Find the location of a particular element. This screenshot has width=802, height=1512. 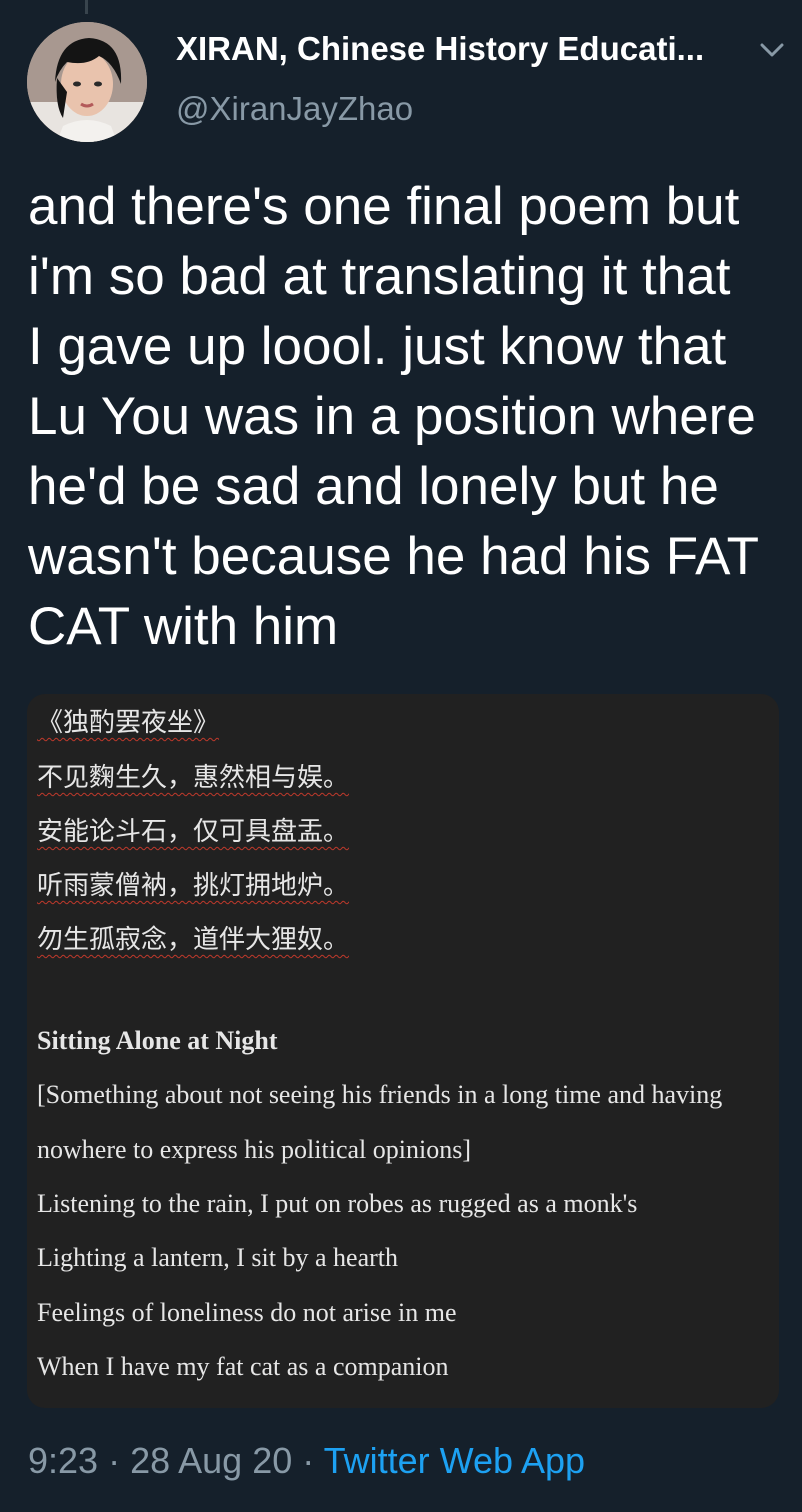

tweet-meta: 9:23 · 28 Aug 20 · Twitter Web App is located at coordinates (306, 1461).